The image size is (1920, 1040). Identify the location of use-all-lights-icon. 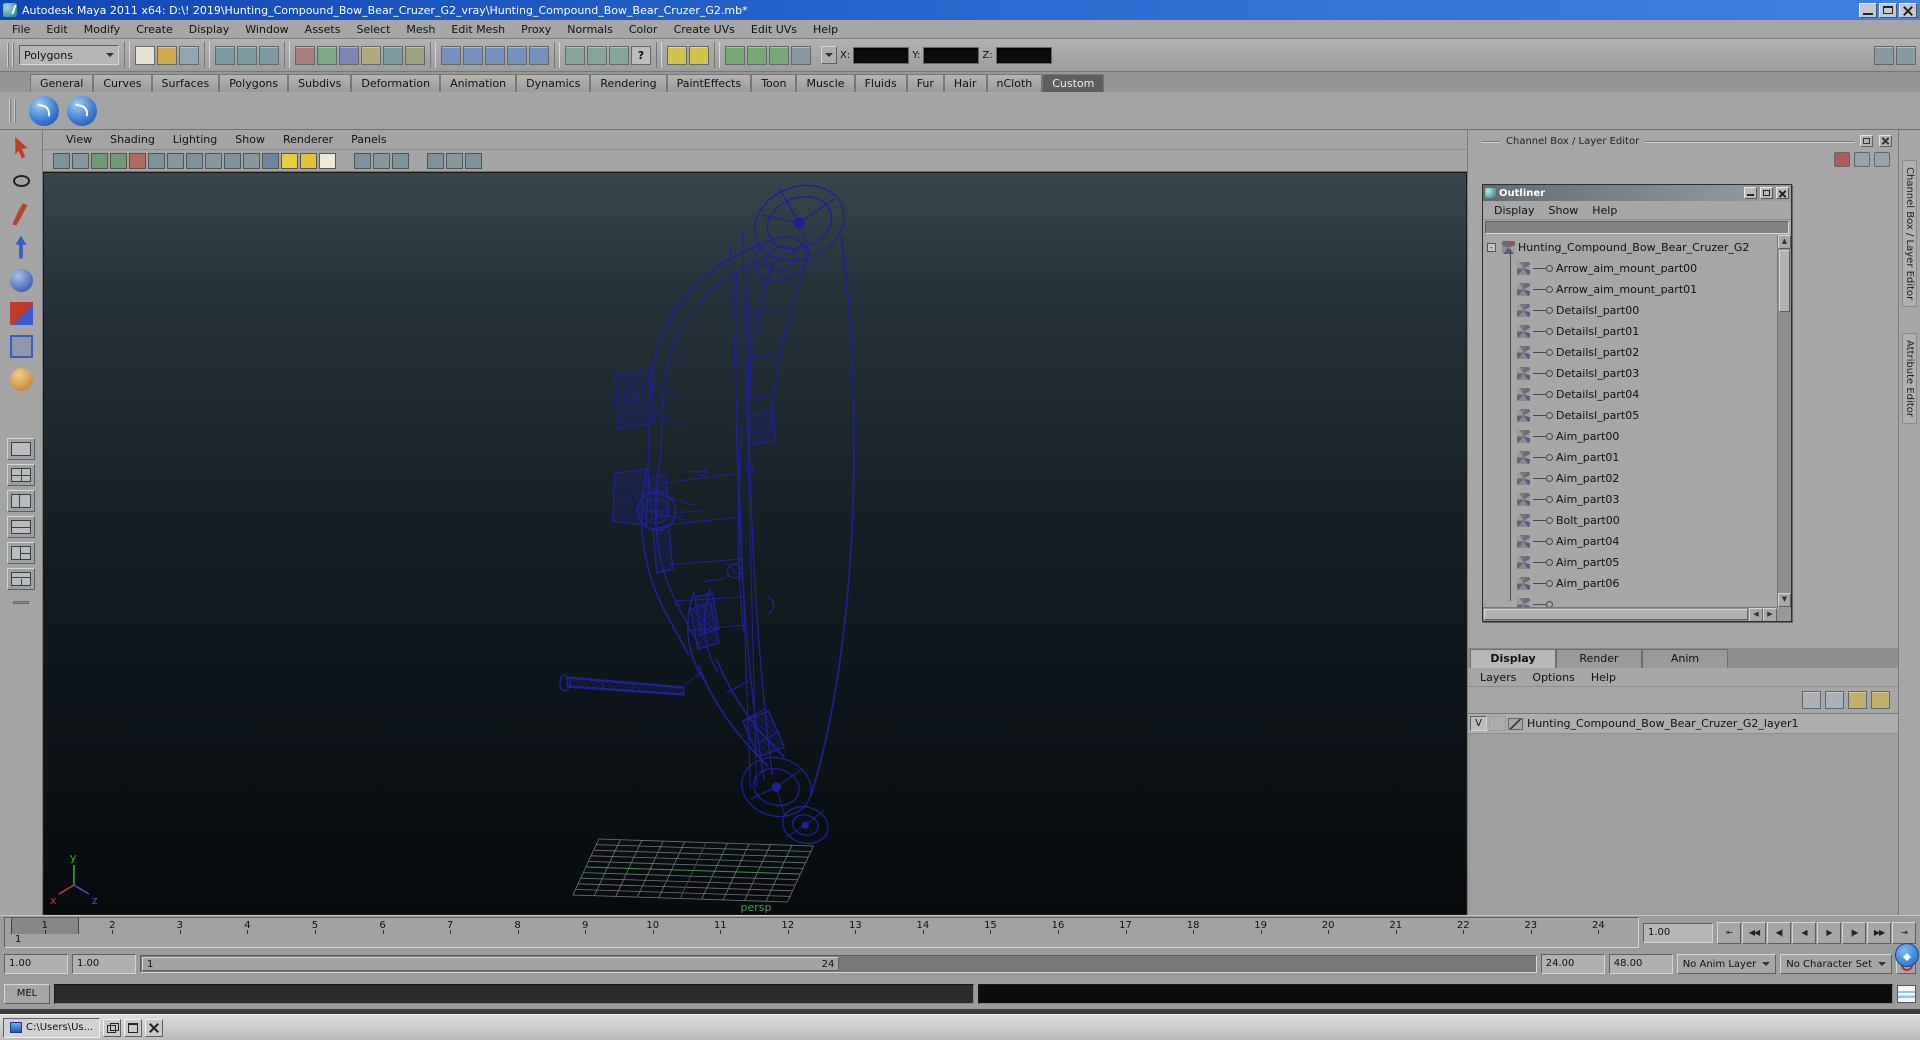
(289, 160).